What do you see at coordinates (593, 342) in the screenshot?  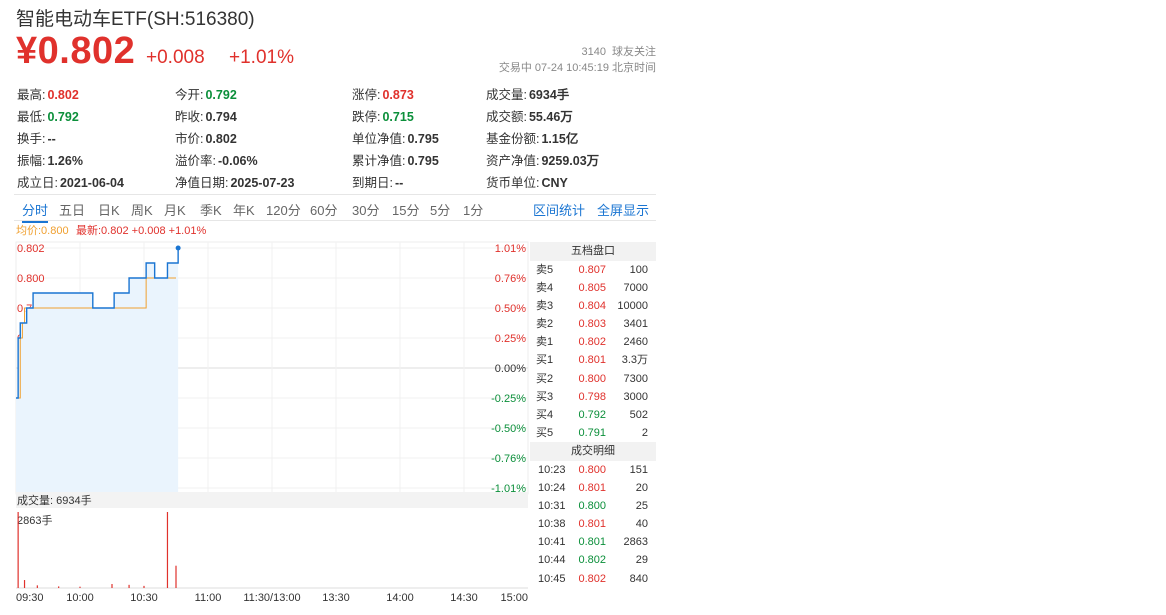 I see `ask-row: 卖1 0.802 2460` at bounding box center [593, 342].